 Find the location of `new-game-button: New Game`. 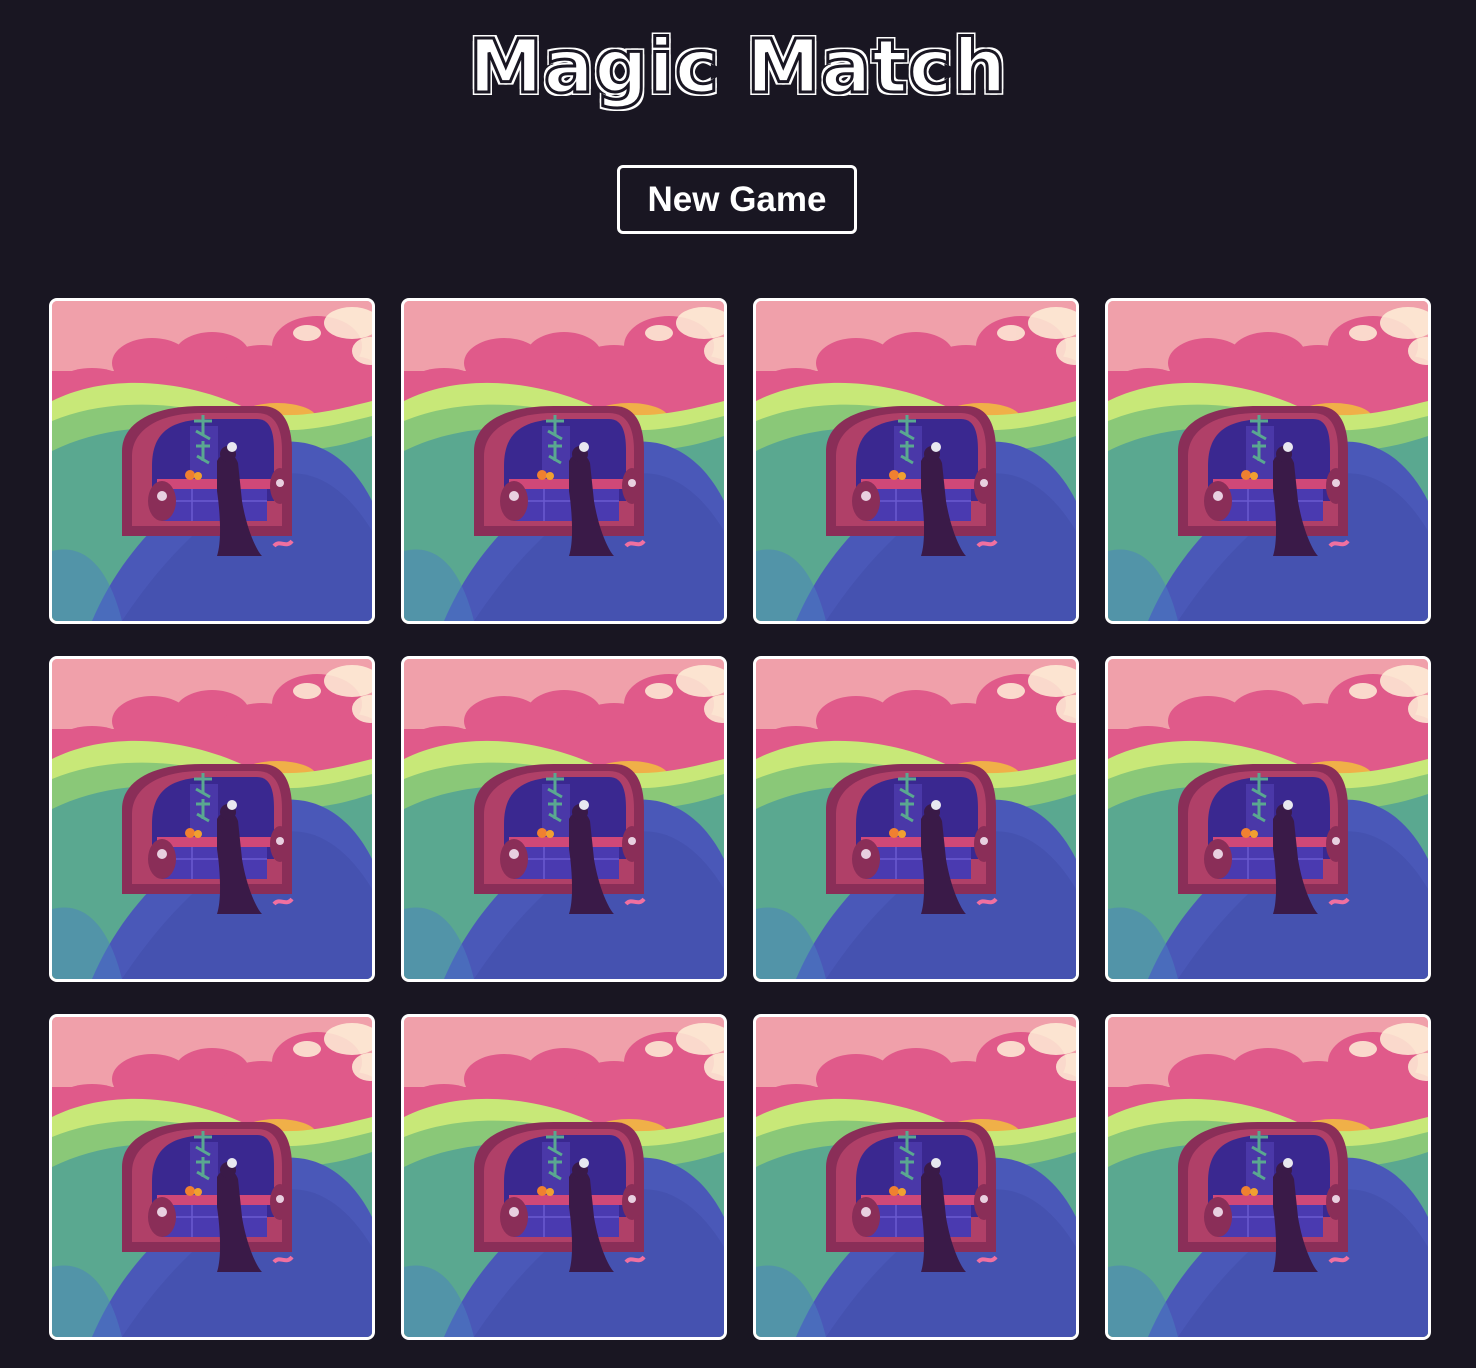

new-game-button: New Game is located at coordinates (737, 199).